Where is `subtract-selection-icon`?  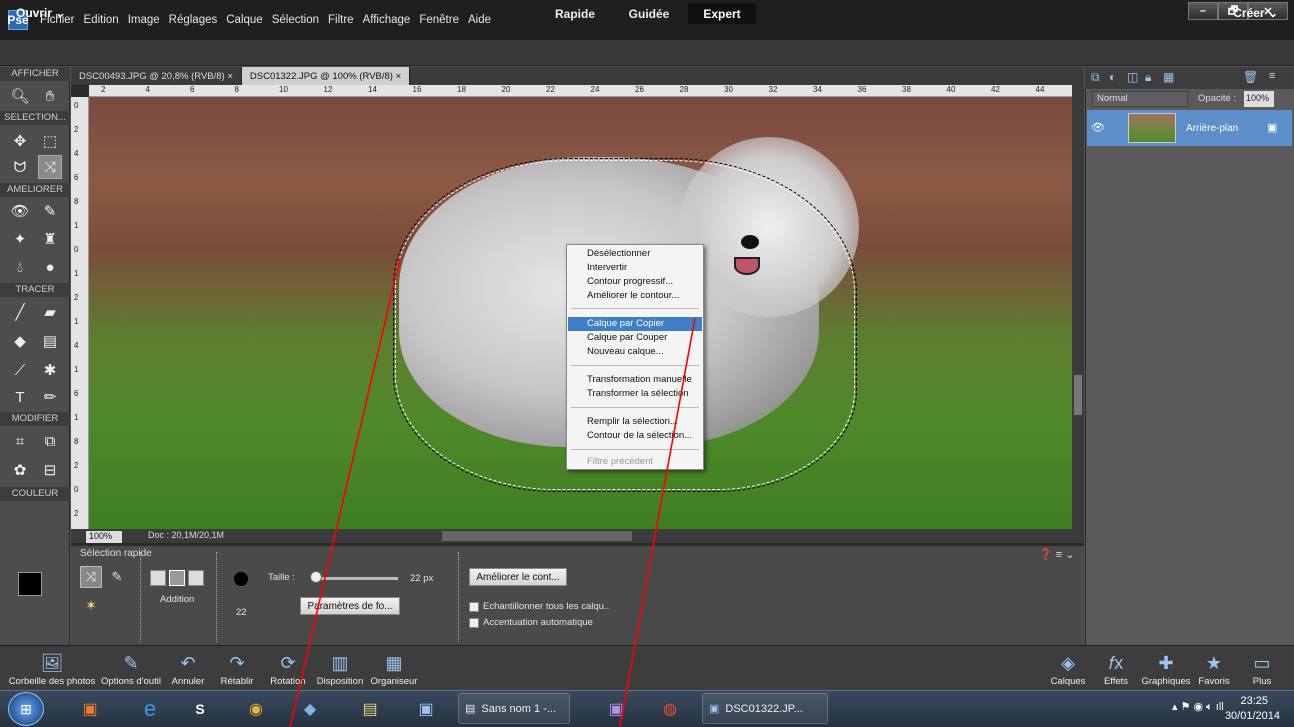 subtract-selection-icon is located at coordinates (196, 578).